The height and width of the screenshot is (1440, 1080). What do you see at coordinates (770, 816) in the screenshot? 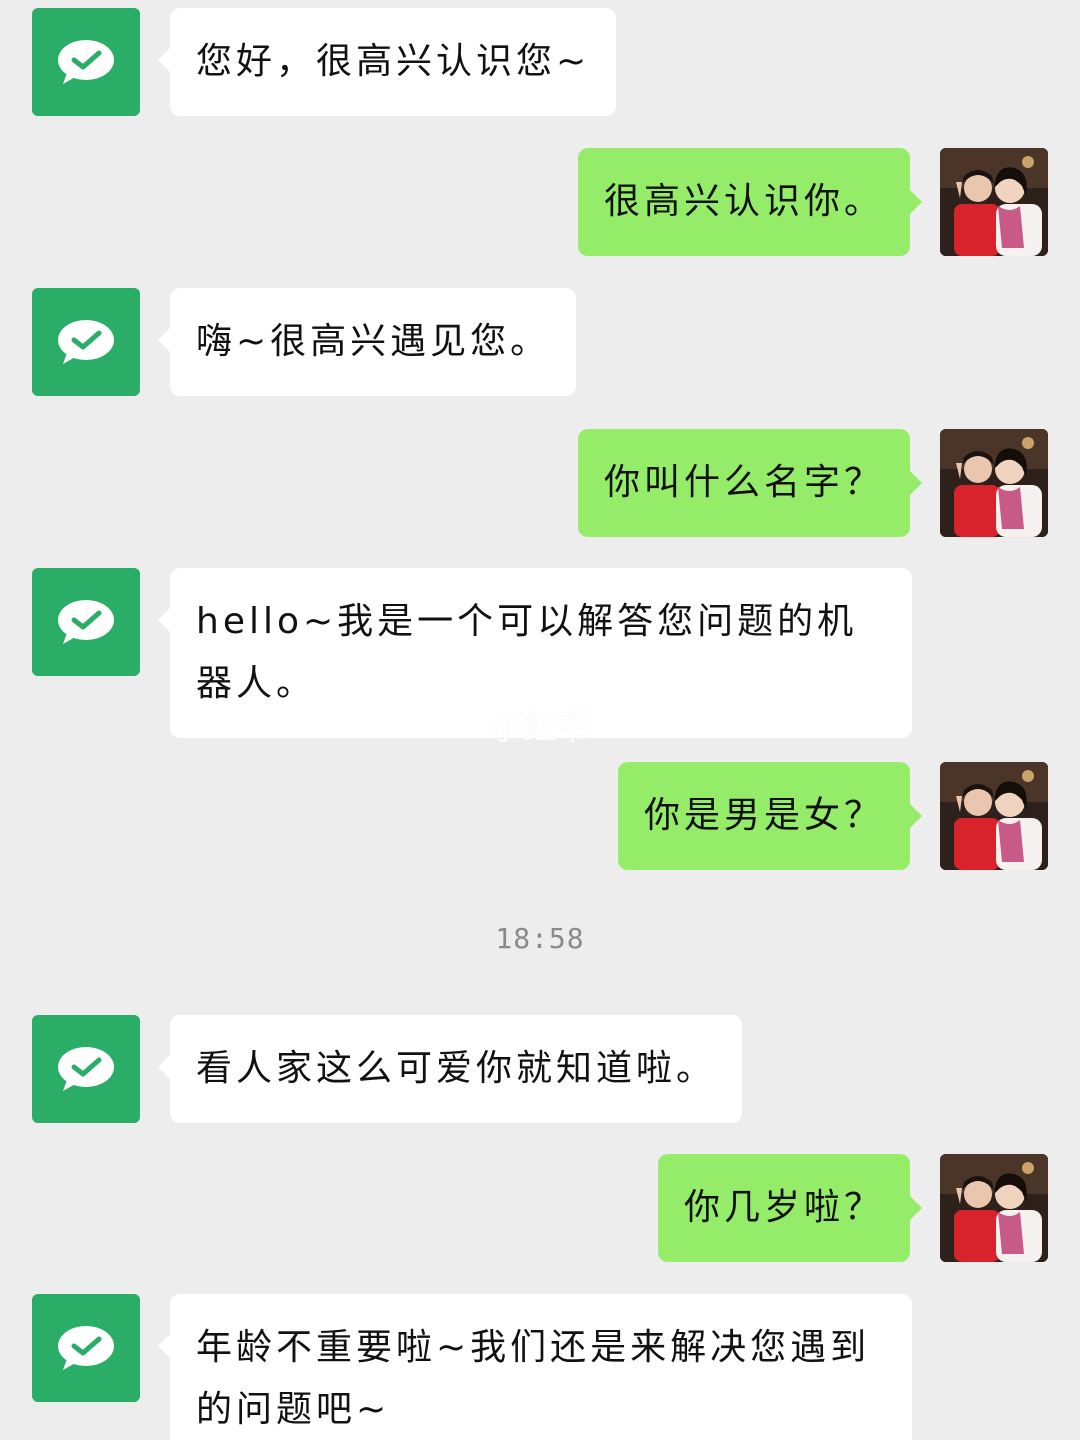
I see `message-bubble: 你是男是女？` at bounding box center [770, 816].